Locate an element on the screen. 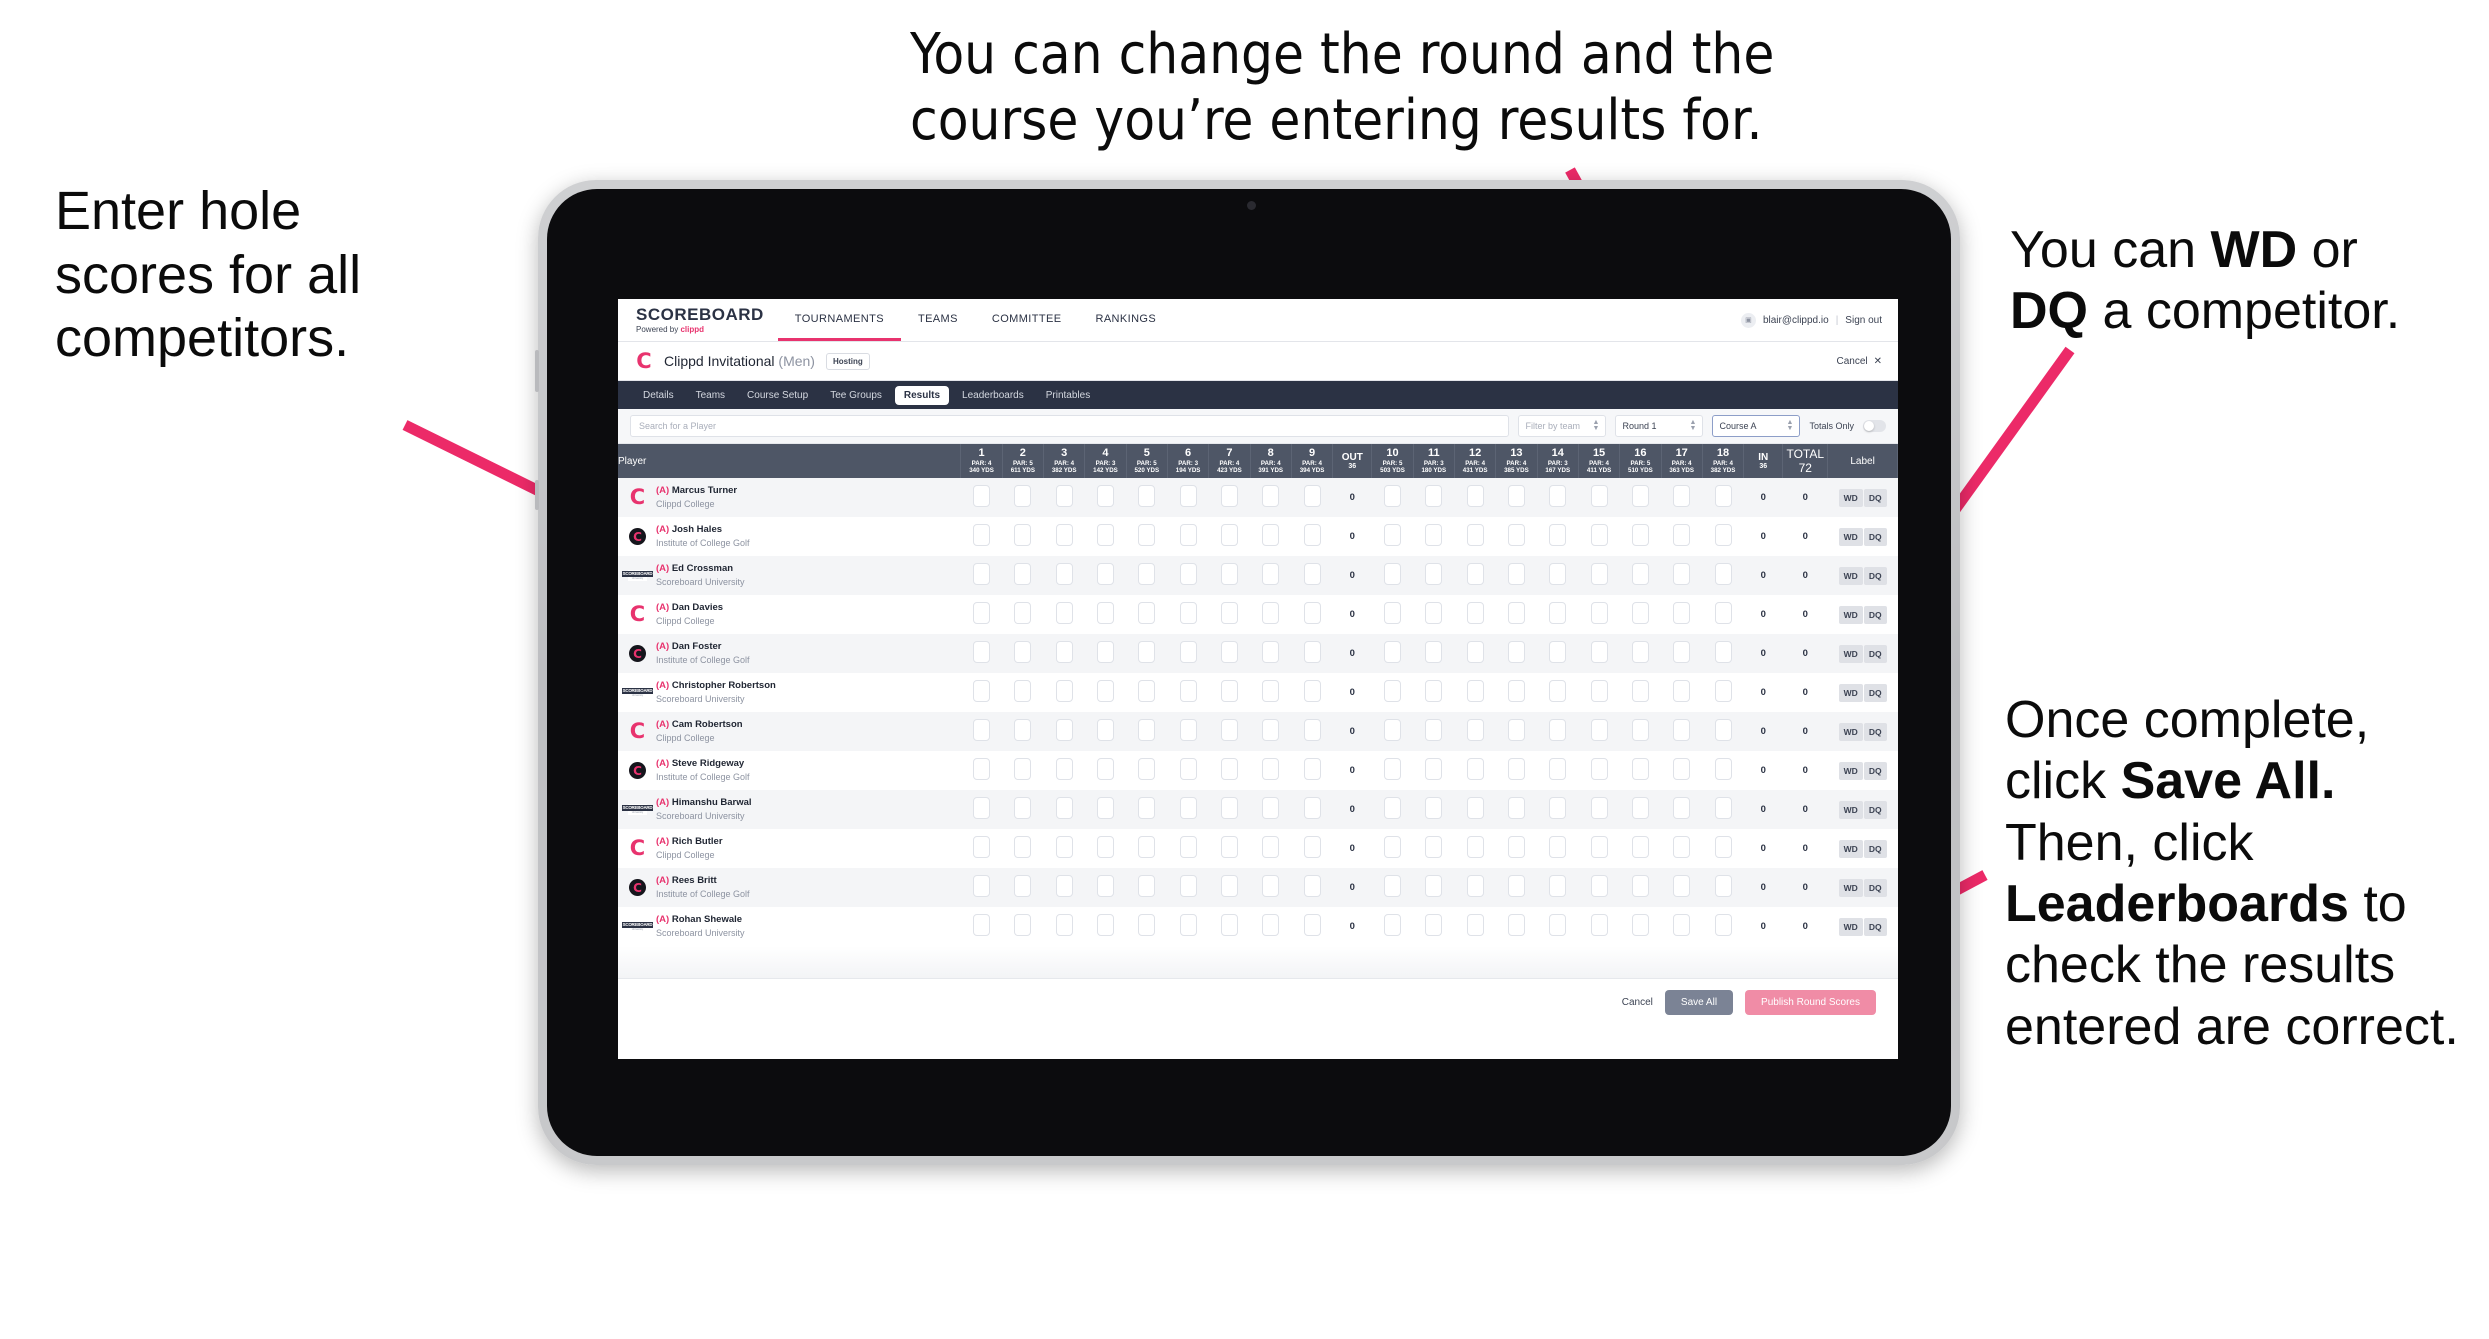  save-all-button: Save All is located at coordinates (1699, 1002).